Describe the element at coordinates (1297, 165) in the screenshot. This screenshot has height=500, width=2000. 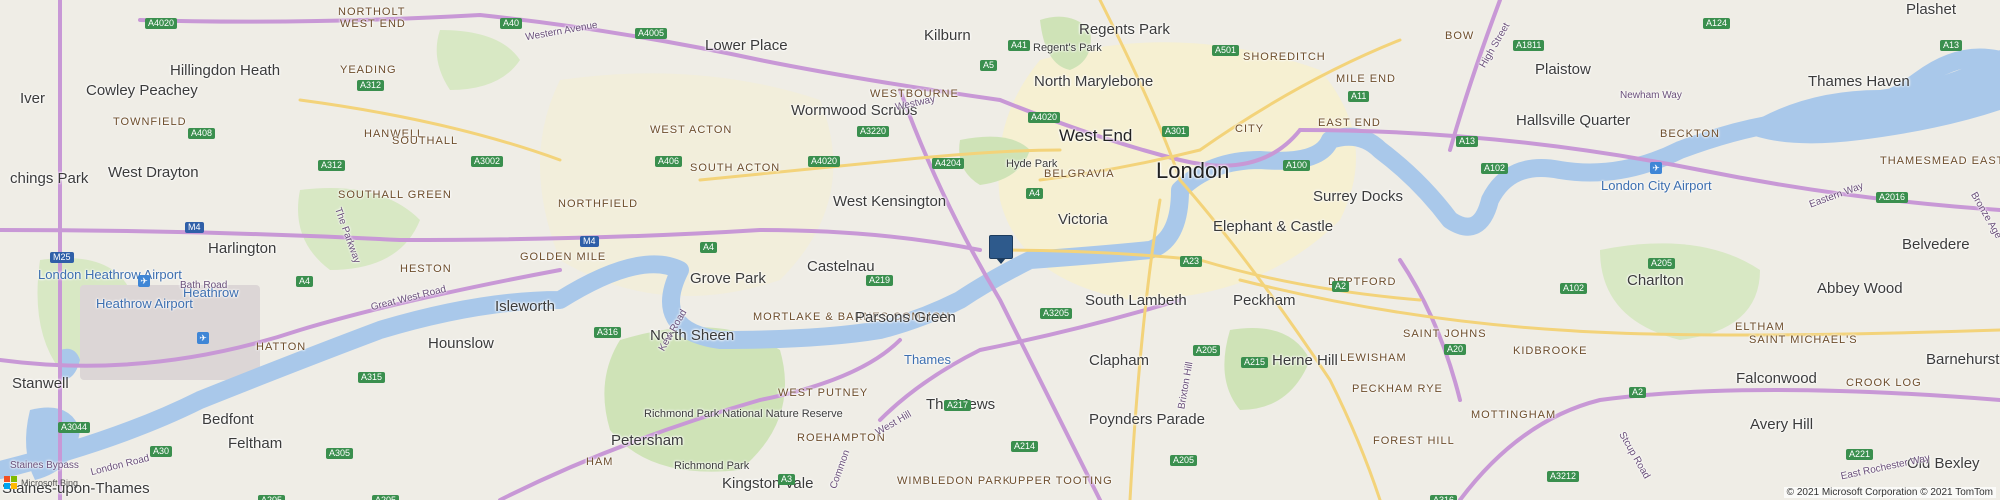
I see `road-shield: A100` at that location.